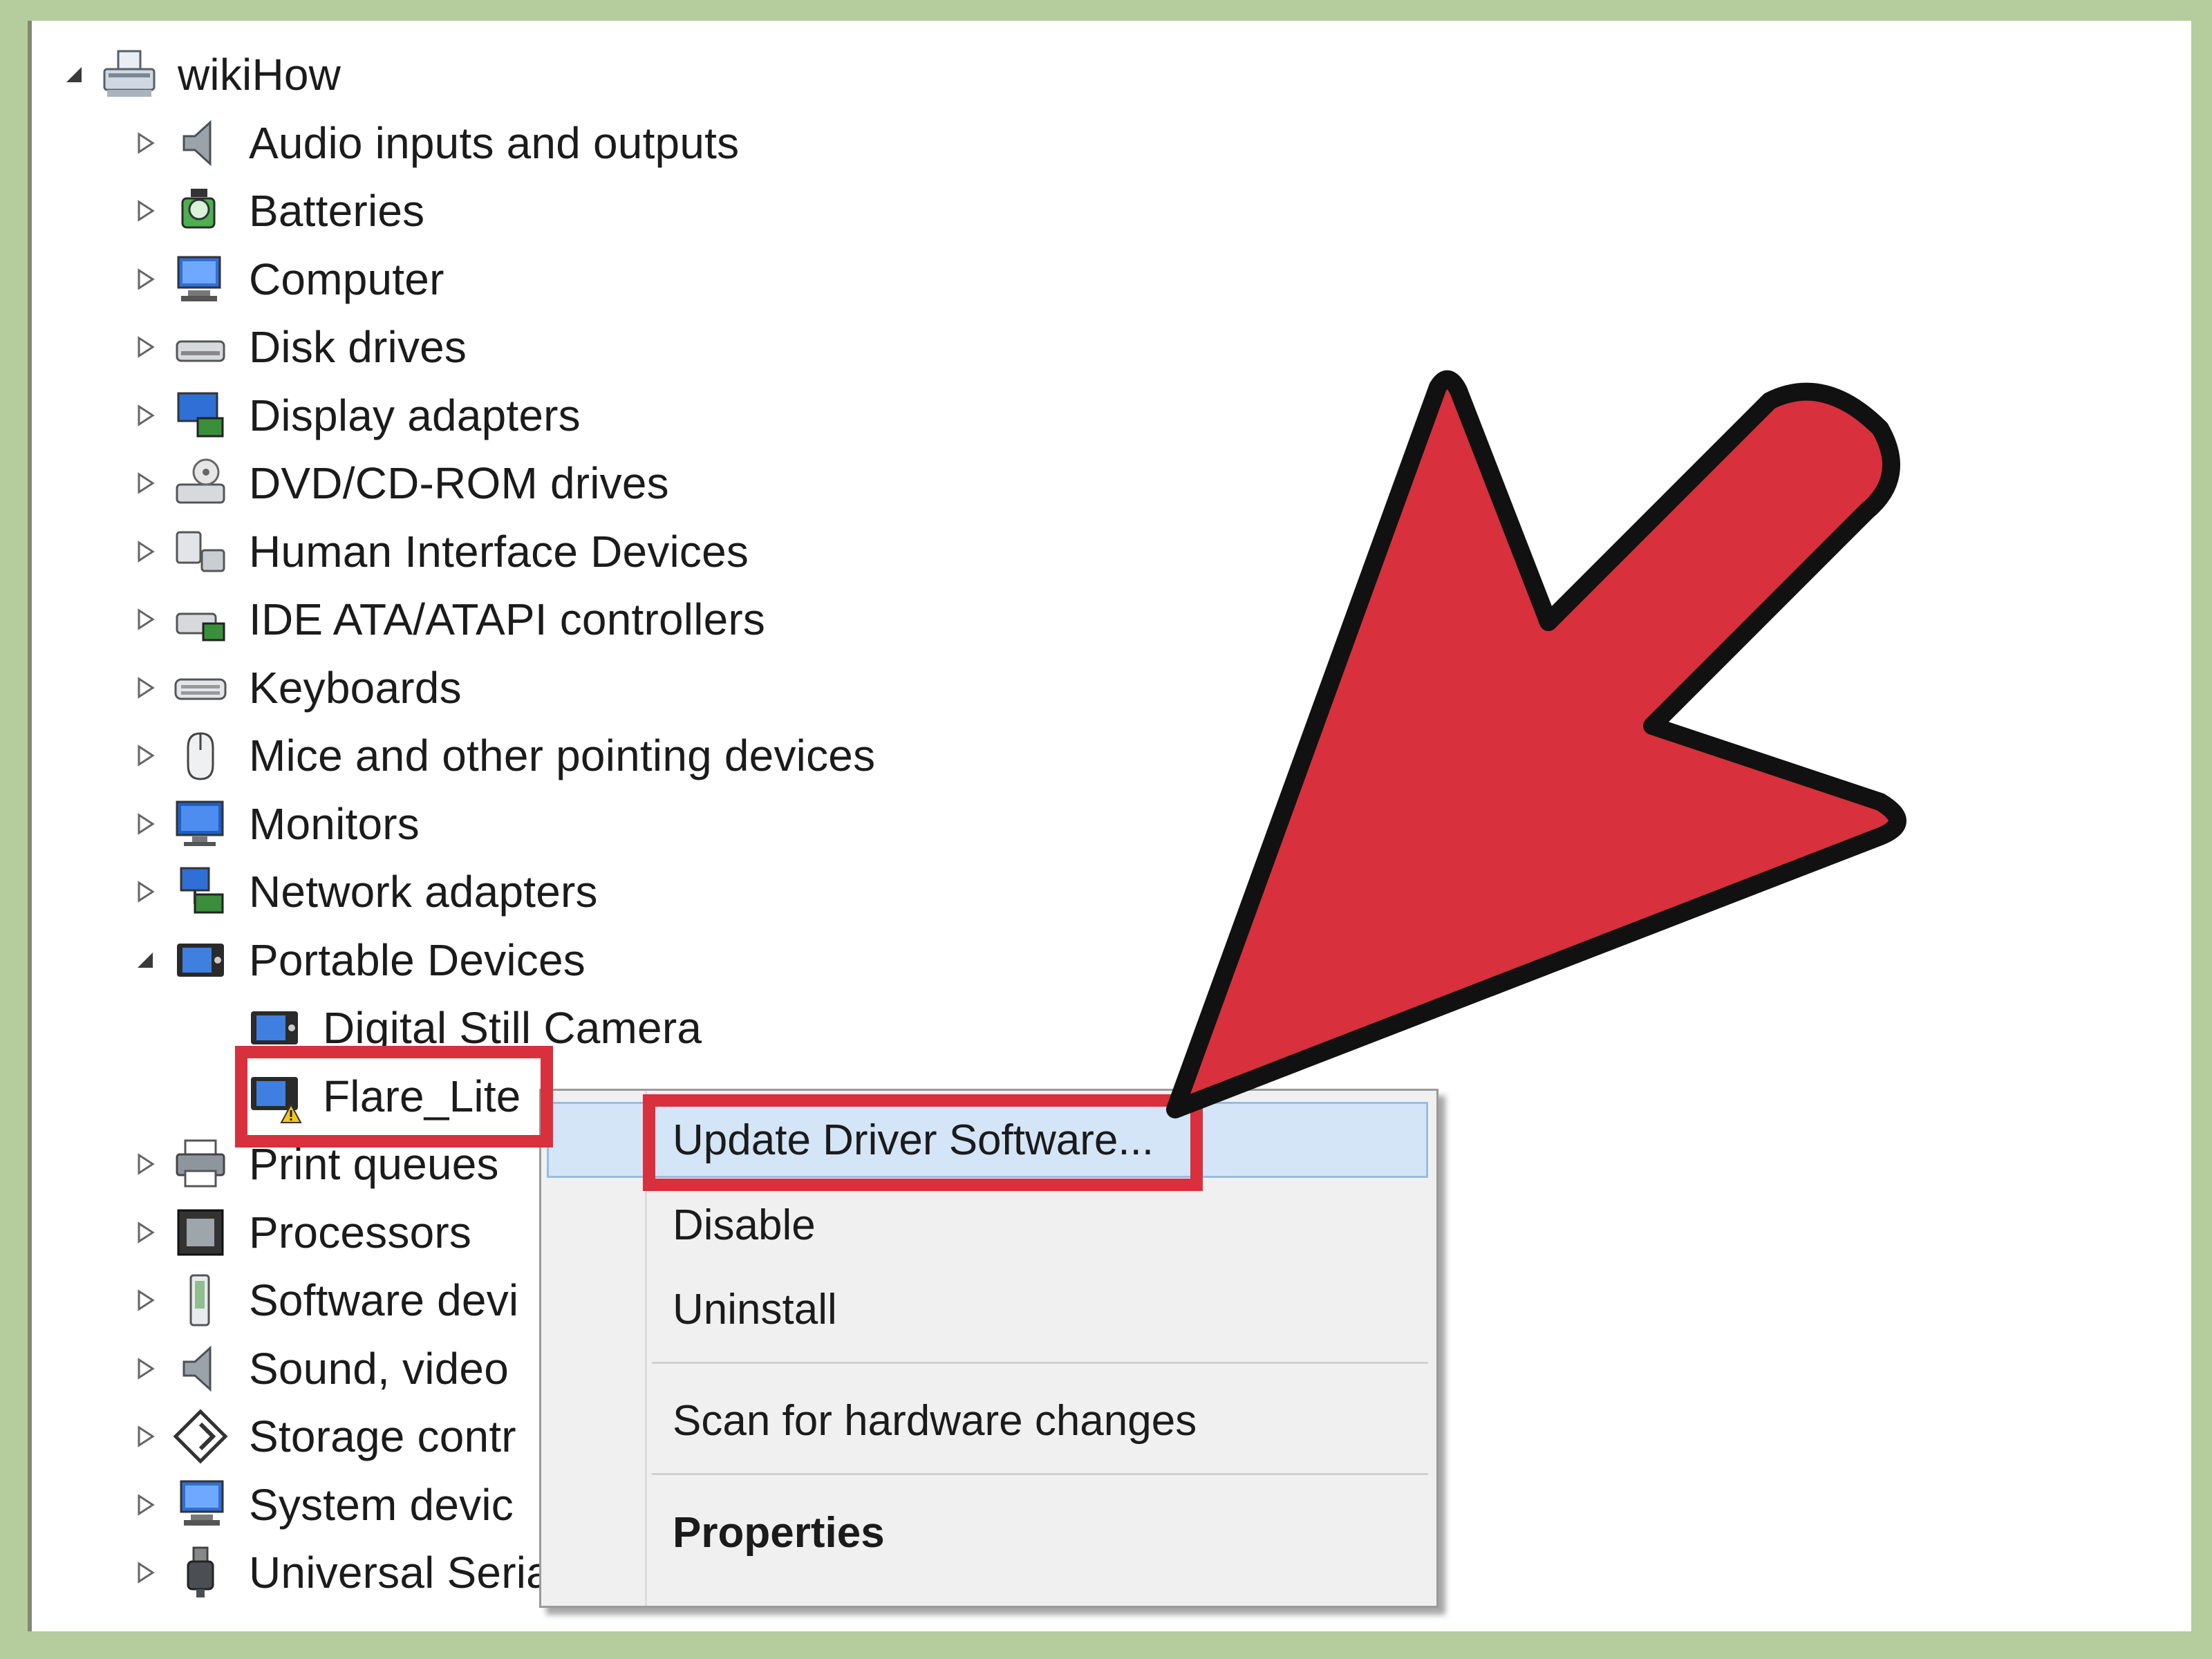 The width and height of the screenshot is (2212, 1659). I want to click on tree-item-label: Audio inputs and outputs, so click(494, 143).